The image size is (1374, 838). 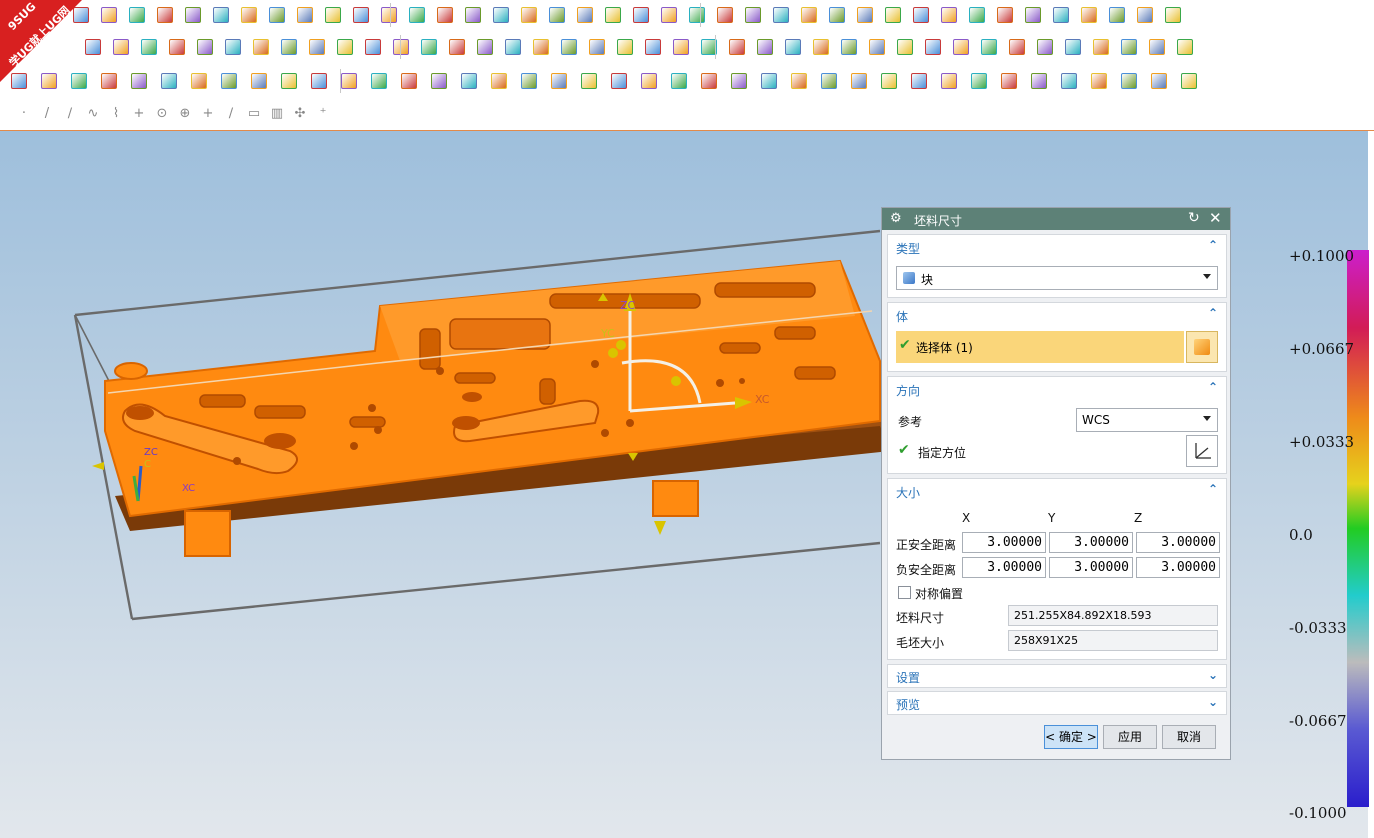 I want to click on settings-section: 设置 ⌄, so click(x=1057, y=676).